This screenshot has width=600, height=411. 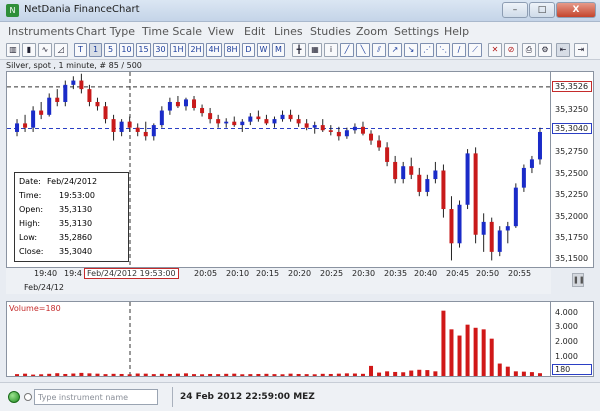 What do you see at coordinates (395, 50) in the screenshot?
I see `arrow-up-icon: ↗` at bounding box center [395, 50].